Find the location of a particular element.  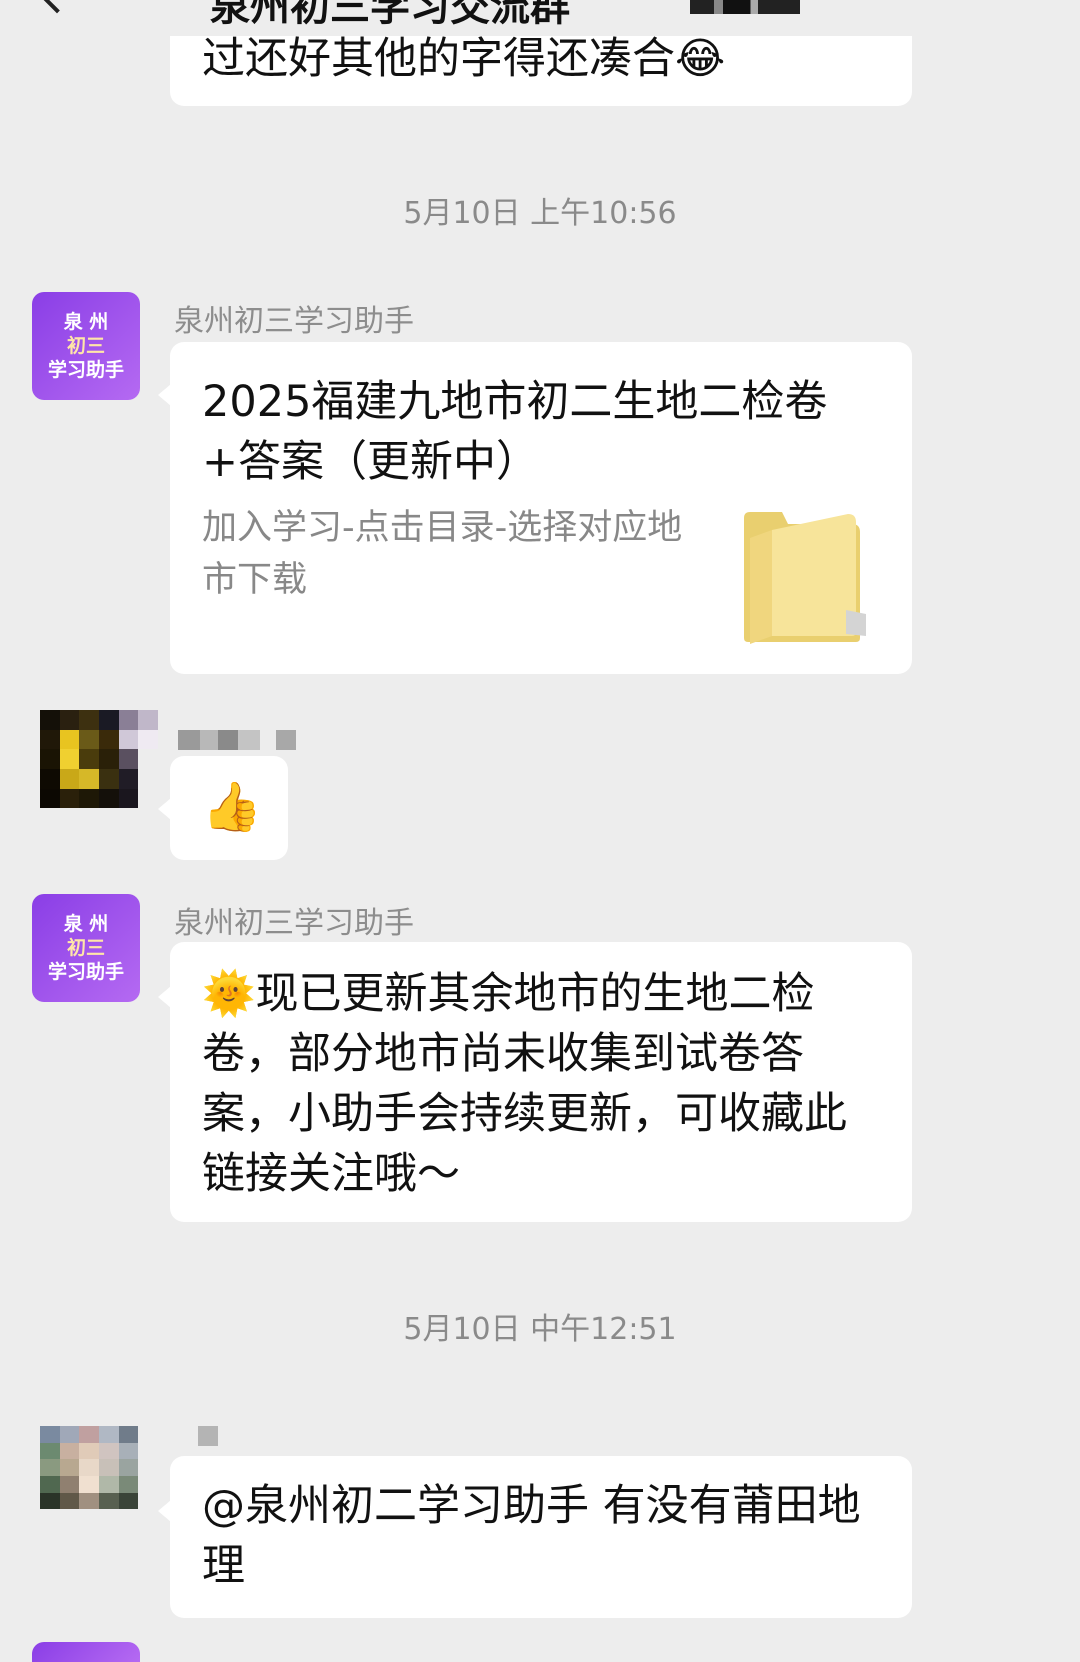

message-bubble: @泉州初二学习助手 有没有莆田地理 is located at coordinates (541, 1537).